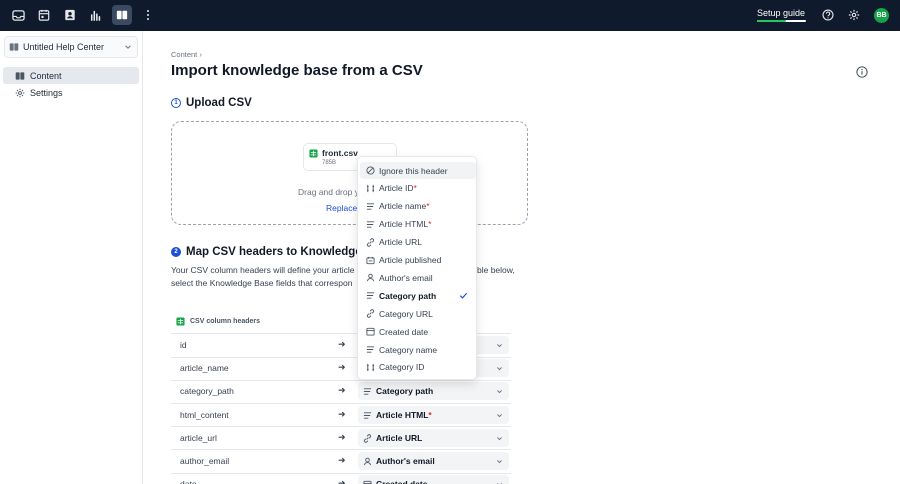  I want to click on step-map-heading: 2 Map CSV headers to Knowledge Ba, so click(275, 252).